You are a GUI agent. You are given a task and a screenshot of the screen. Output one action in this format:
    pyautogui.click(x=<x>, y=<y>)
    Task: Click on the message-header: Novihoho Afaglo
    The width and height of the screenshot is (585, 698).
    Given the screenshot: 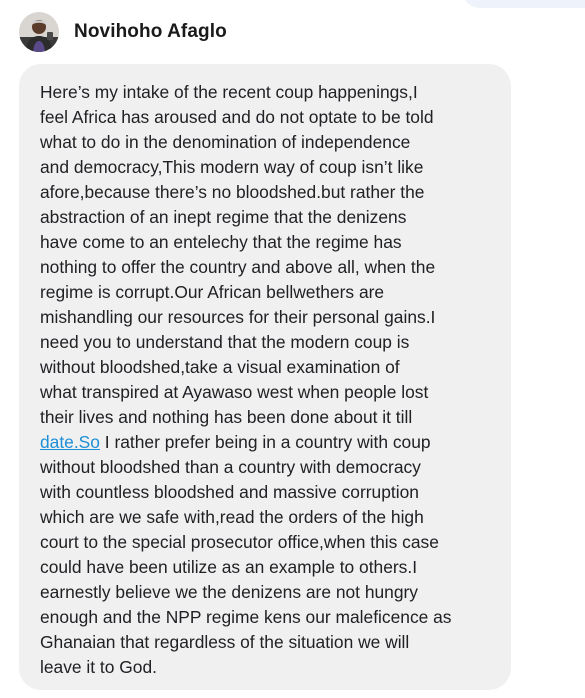 What is the action you would take?
    pyautogui.click(x=123, y=32)
    